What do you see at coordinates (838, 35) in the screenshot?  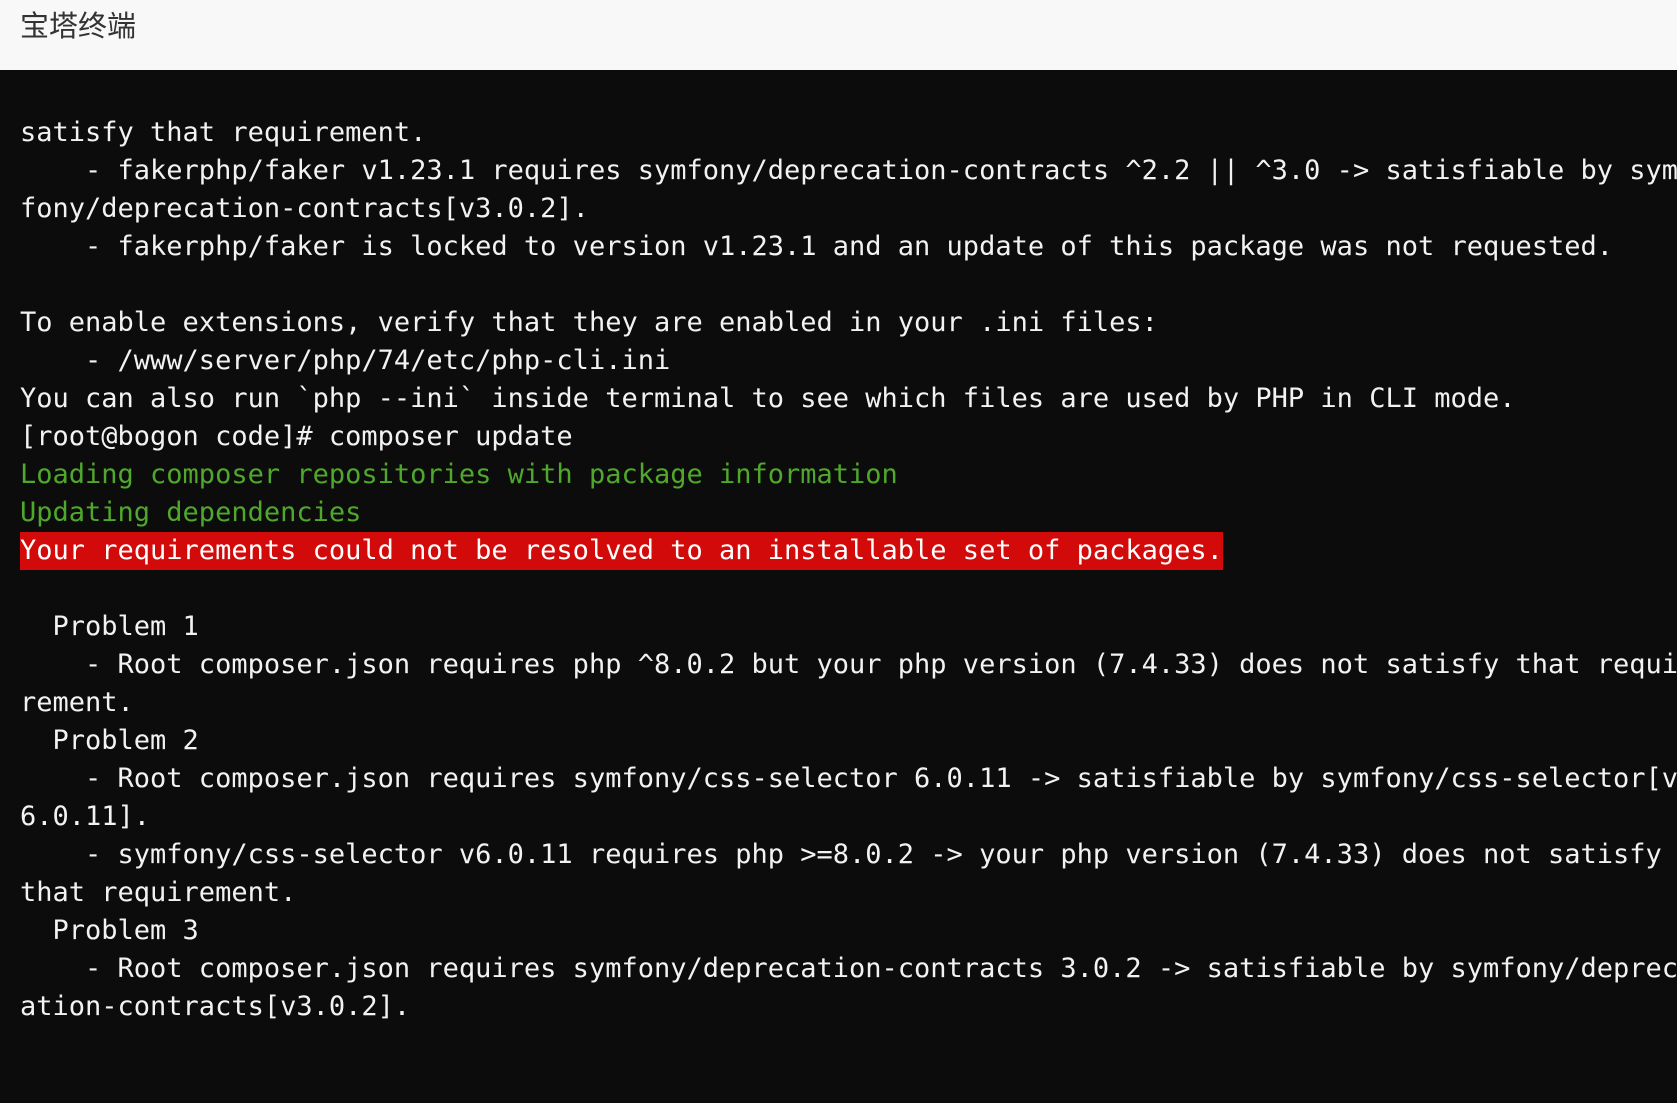 I see `title-bar: 宝塔终端` at bounding box center [838, 35].